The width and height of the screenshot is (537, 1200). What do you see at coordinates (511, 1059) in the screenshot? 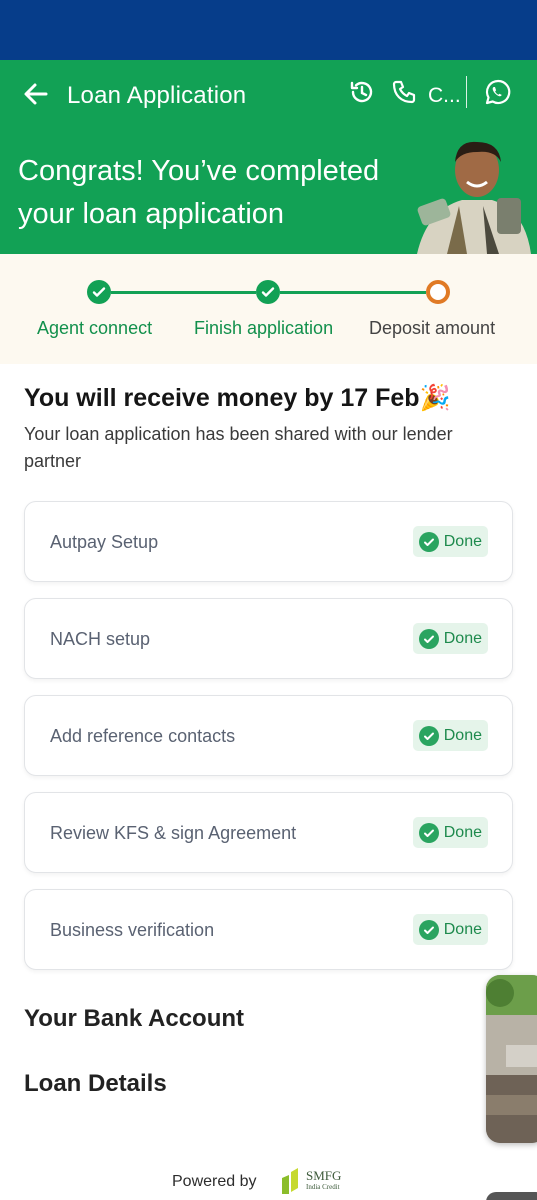
I see `floating-video-thumbnail` at bounding box center [511, 1059].